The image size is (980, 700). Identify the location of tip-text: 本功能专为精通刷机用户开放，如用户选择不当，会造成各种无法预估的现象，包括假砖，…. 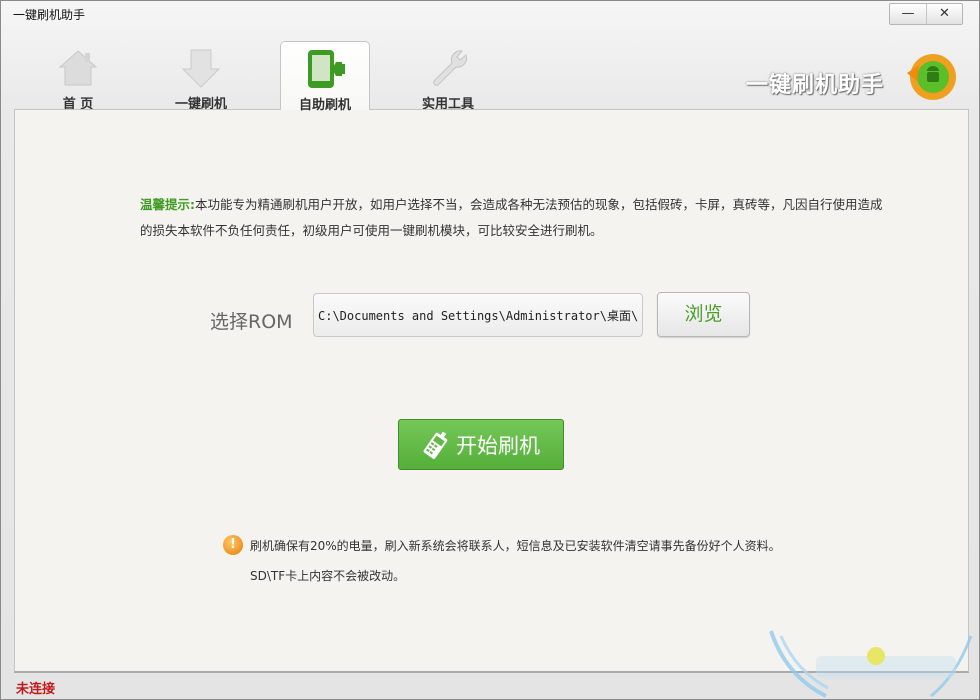
(511, 217).